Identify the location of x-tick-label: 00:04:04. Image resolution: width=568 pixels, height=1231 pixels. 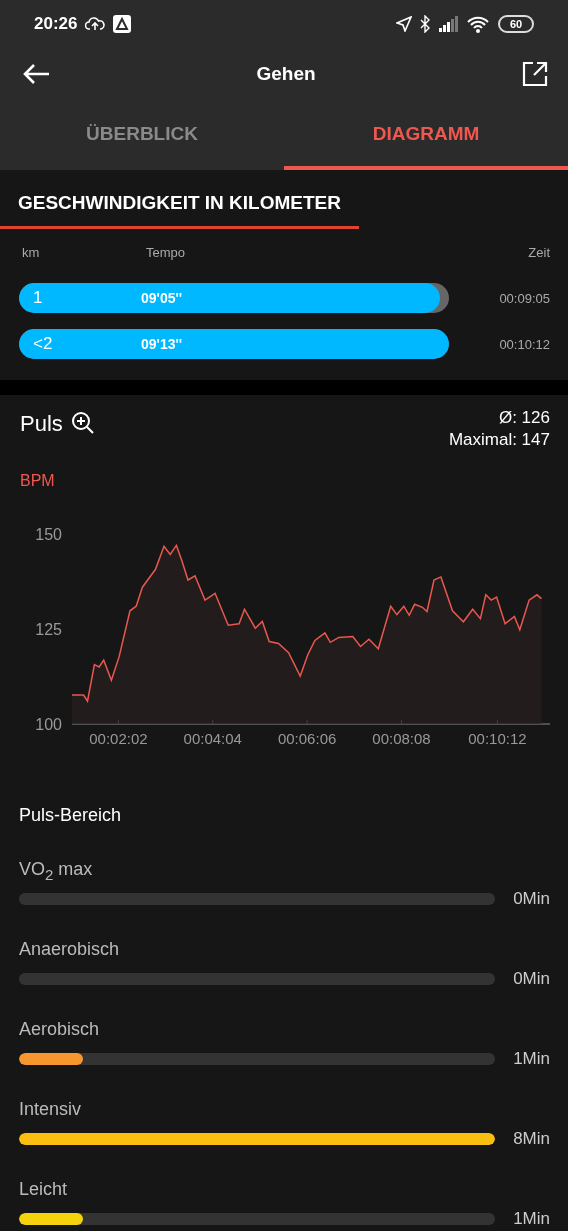
(212, 738).